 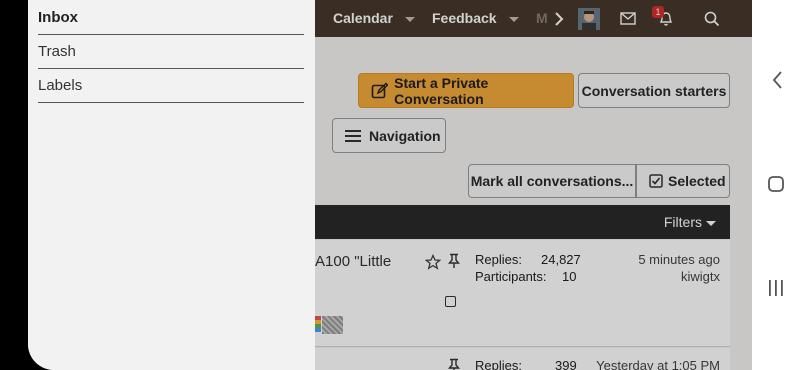 What do you see at coordinates (776, 288) in the screenshot?
I see `recent-apps-icon` at bounding box center [776, 288].